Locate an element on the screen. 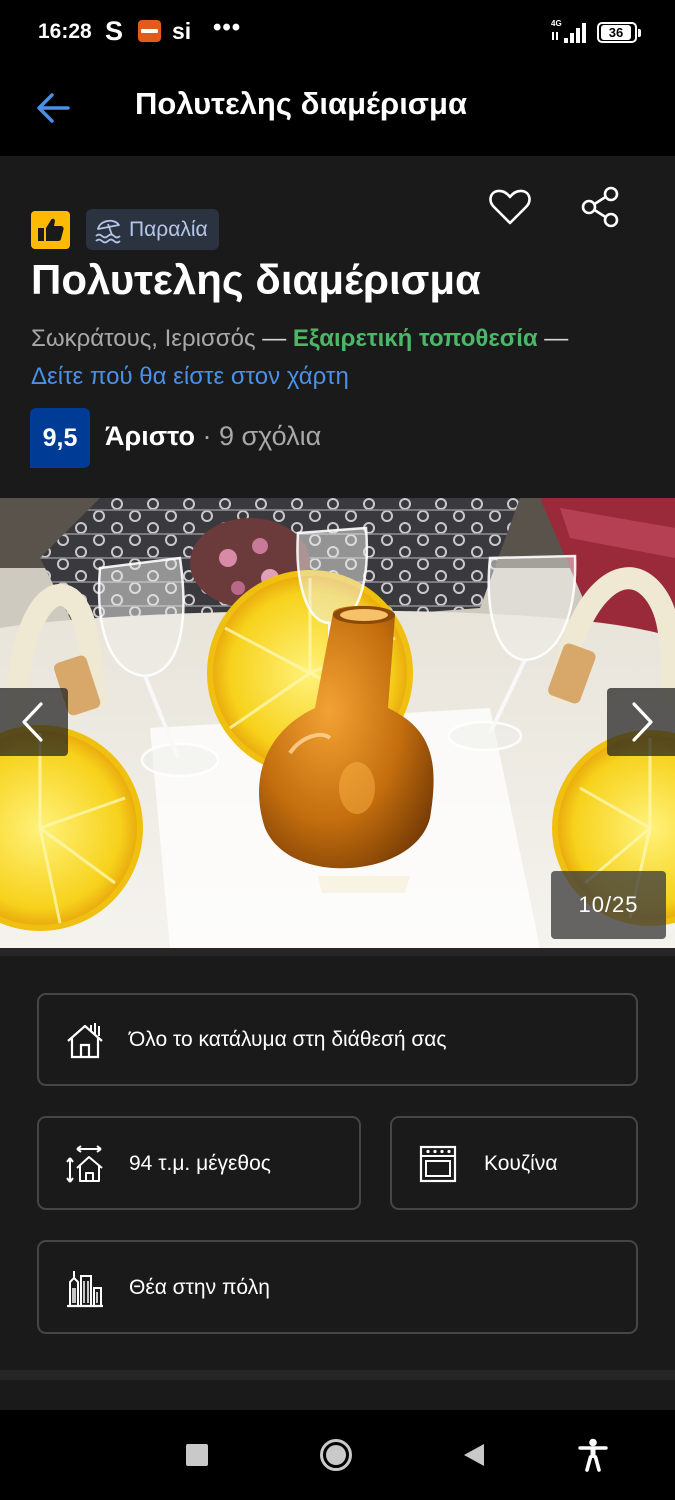 The height and width of the screenshot is (1500, 675). address-text: Σωκράτους, Ιερισσός is located at coordinates (143, 338).